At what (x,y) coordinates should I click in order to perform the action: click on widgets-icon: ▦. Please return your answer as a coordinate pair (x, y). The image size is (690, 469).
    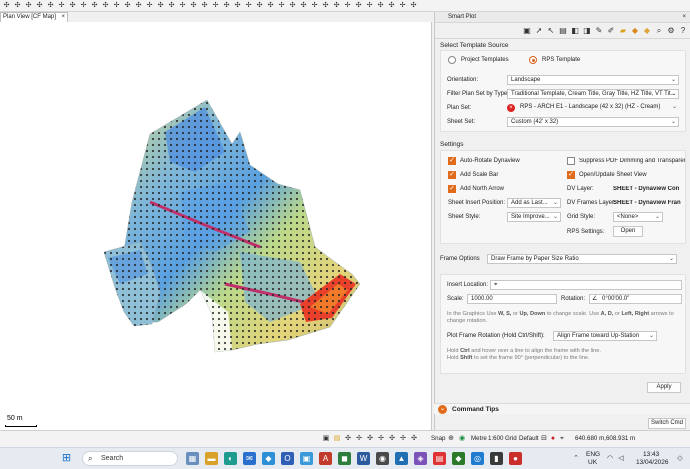
    Looking at the image, I should click on (192, 458).